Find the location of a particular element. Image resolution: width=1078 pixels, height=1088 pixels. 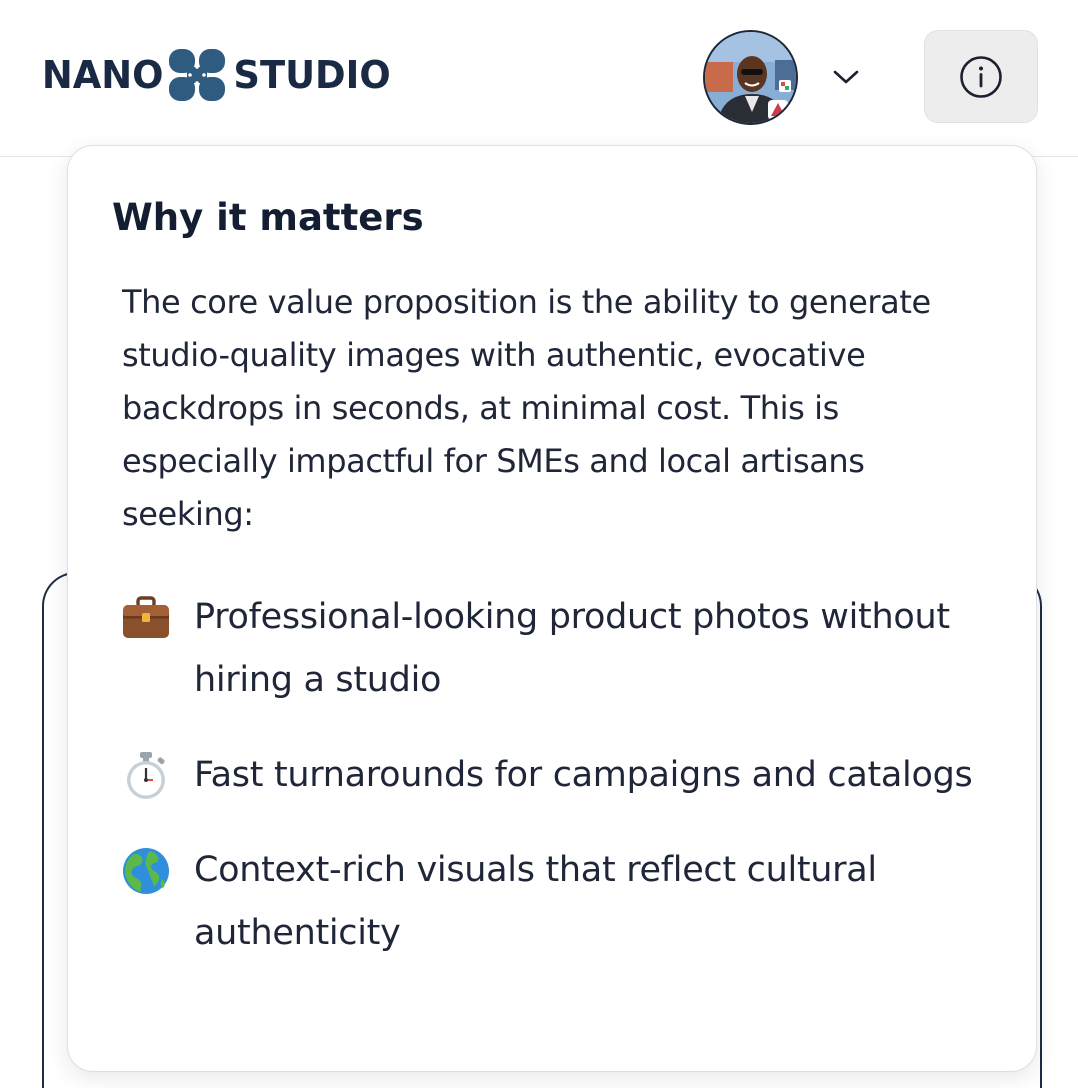

app-logo: NANO STUDIO is located at coordinates (216, 75).